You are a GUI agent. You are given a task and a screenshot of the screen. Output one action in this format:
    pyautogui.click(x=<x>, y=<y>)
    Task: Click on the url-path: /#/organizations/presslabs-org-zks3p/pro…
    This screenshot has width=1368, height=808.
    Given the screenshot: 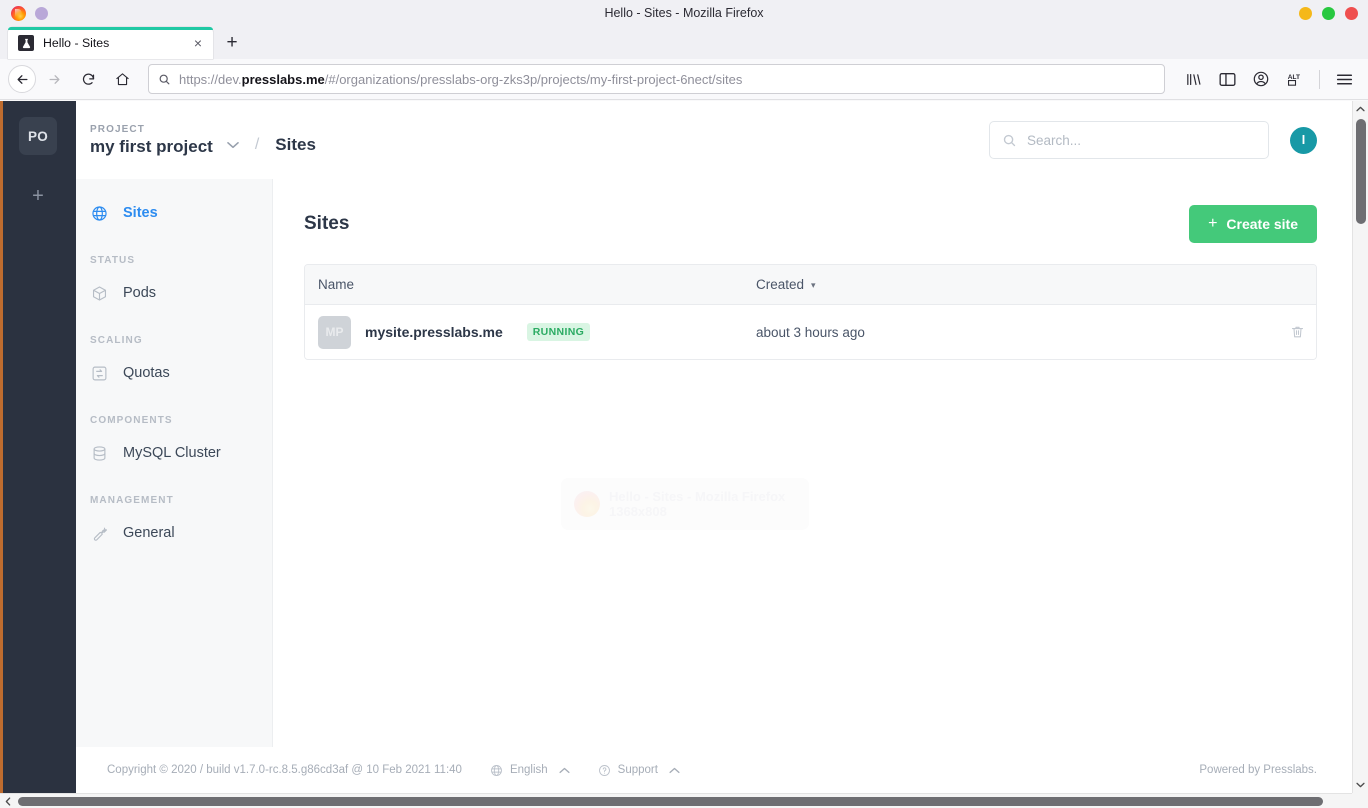 What is the action you would take?
    pyautogui.click(x=533, y=79)
    